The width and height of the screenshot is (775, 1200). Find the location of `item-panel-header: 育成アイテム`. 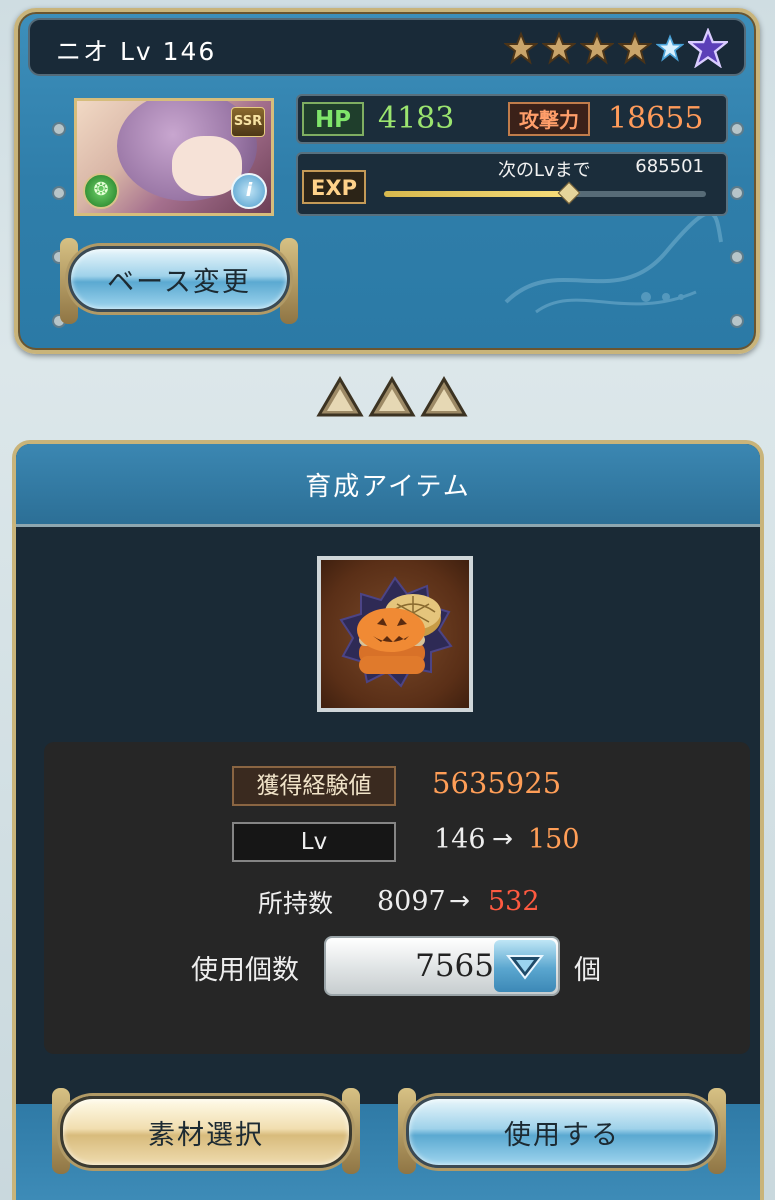

item-panel-header: 育成アイテム is located at coordinates (388, 485).